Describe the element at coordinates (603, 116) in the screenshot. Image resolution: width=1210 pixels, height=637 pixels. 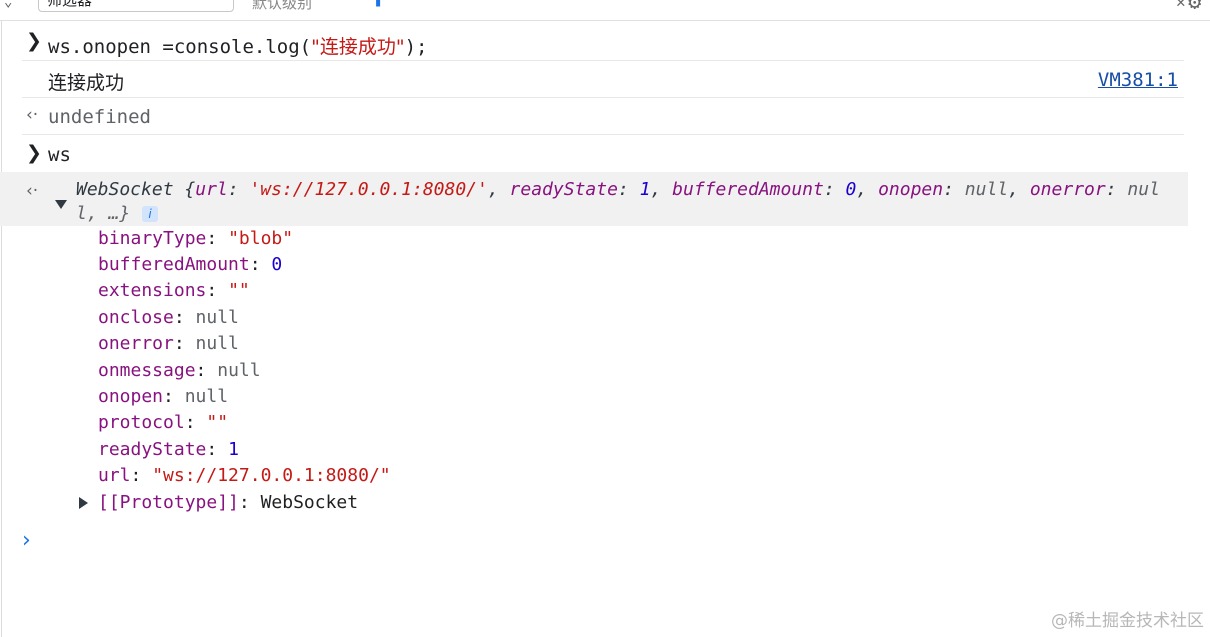
I see `console-result-row: ‹· undefined` at that location.